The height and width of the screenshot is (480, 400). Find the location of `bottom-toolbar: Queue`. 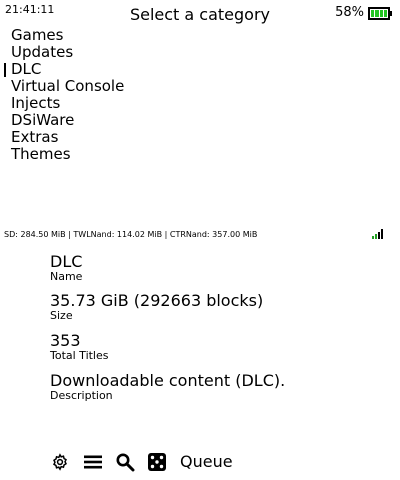

bottom-toolbar: Queue is located at coordinates (141, 462).